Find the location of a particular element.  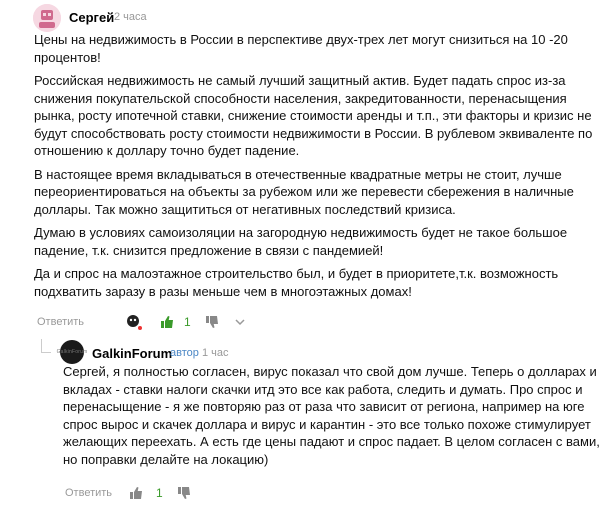

avatar is located at coordinates (47, 18).